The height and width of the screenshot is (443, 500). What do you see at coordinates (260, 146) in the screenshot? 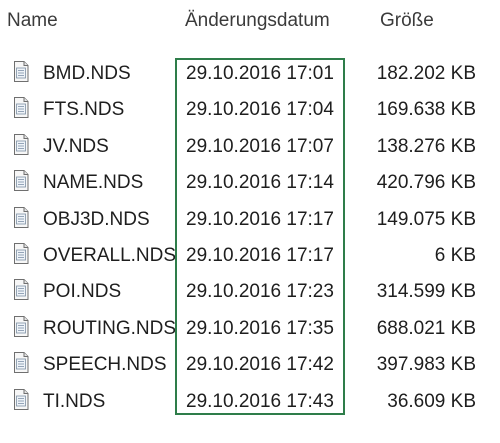
I see `file-date-modified: 29.10.2016 17:07` at bounding box center [260, 146].